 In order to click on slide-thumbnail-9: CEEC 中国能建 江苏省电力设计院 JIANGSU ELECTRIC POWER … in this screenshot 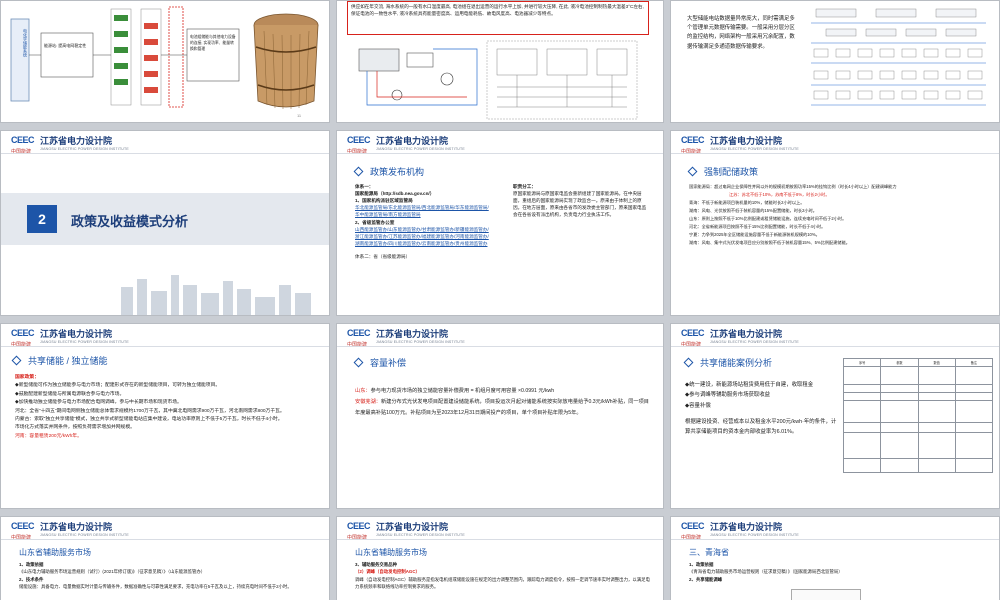, I will do `click(835, 416)`.